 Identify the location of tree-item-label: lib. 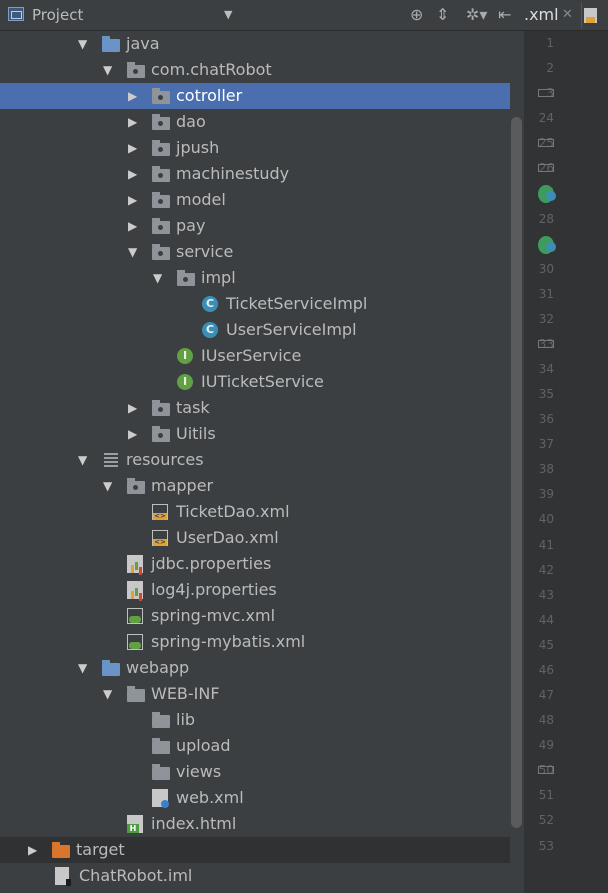
(185, 720).